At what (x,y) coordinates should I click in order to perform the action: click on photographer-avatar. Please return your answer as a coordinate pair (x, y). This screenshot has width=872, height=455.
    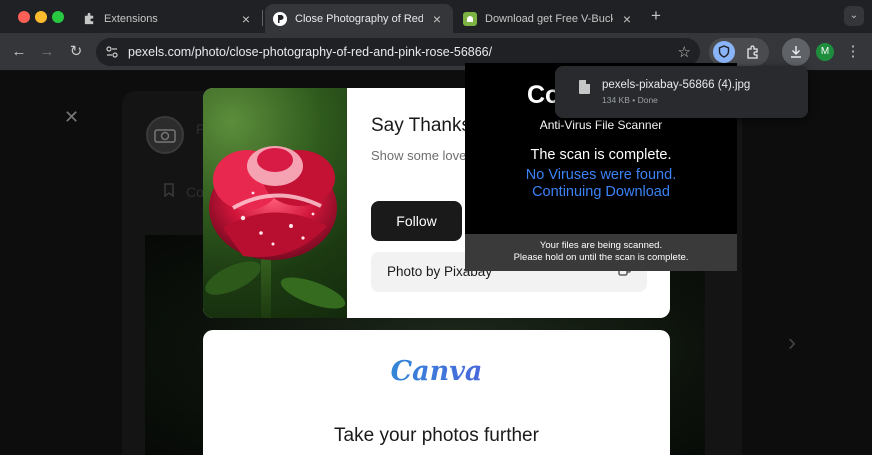
    Looking at the image, I should click on (165, 135).